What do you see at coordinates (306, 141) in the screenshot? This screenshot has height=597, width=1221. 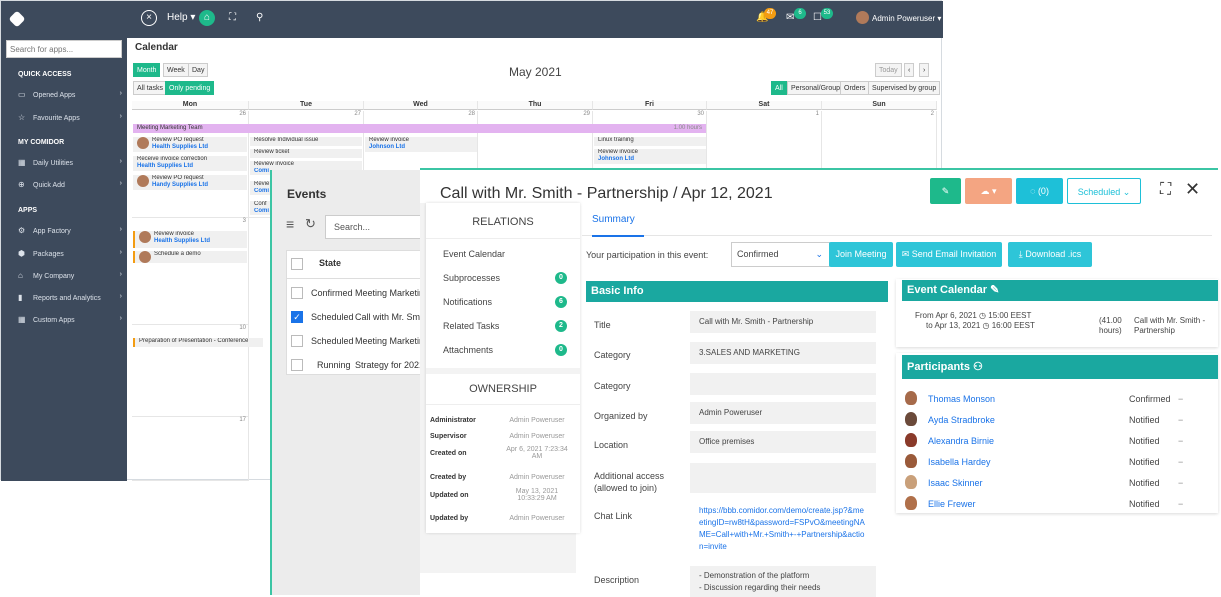 I see `calendar-event: Resolve Individual issue` at bounding box center [306, 141].